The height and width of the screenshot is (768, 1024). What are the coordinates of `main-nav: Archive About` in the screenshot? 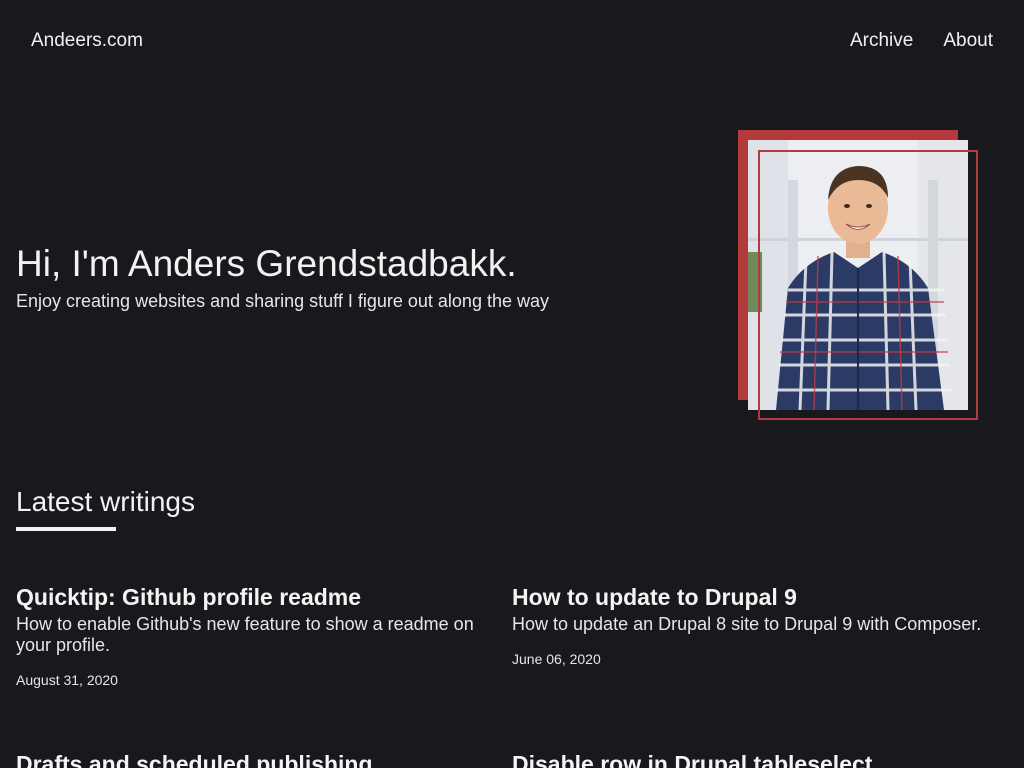 It's located at (921, 41).